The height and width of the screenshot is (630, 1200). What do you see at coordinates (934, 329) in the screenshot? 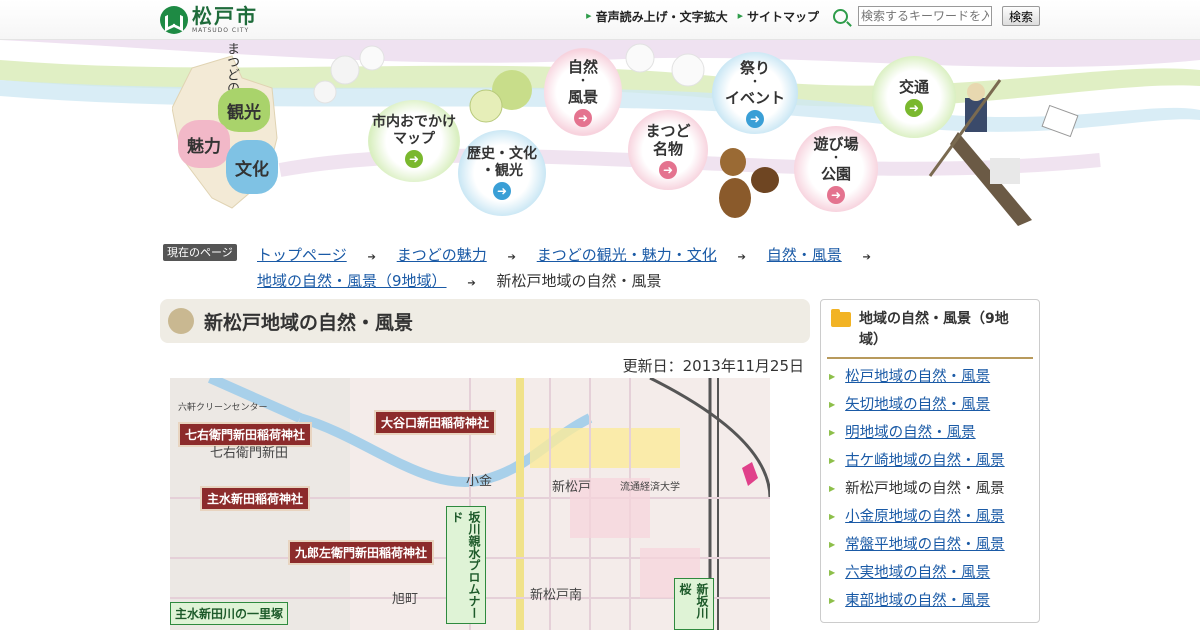
I see `sidebar-title: 地域の自然・風景（9地域）` at bounding box center [934, 329].